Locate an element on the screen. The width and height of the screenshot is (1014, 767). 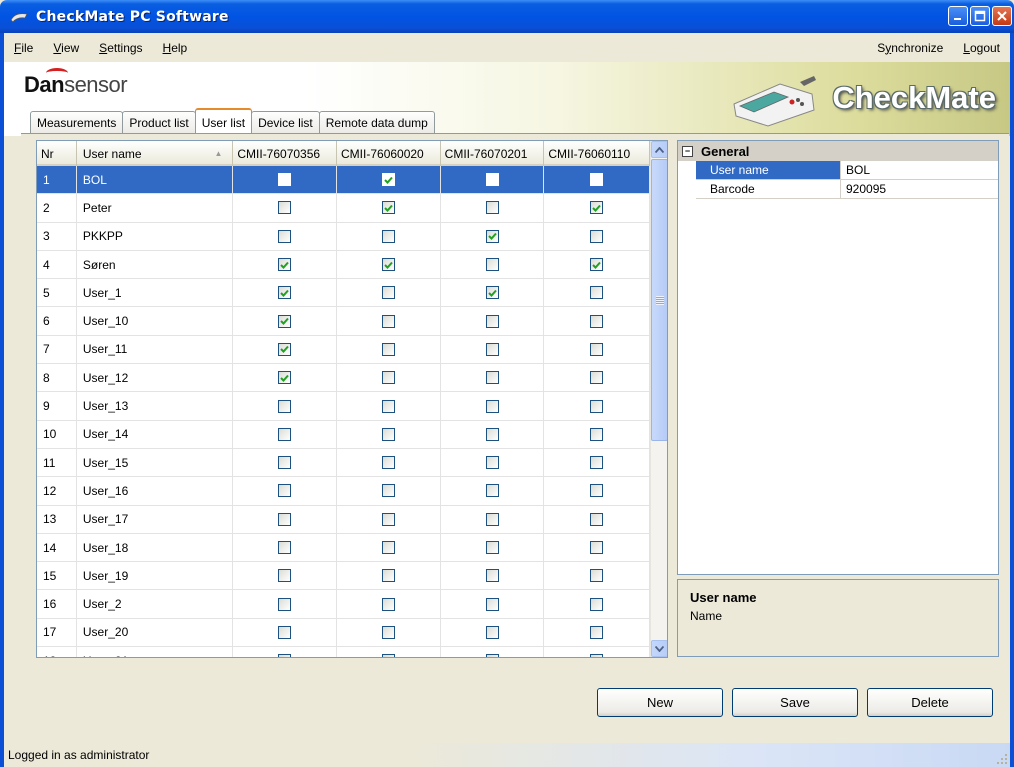
menu-view: View is located at coordinates (66, 48).